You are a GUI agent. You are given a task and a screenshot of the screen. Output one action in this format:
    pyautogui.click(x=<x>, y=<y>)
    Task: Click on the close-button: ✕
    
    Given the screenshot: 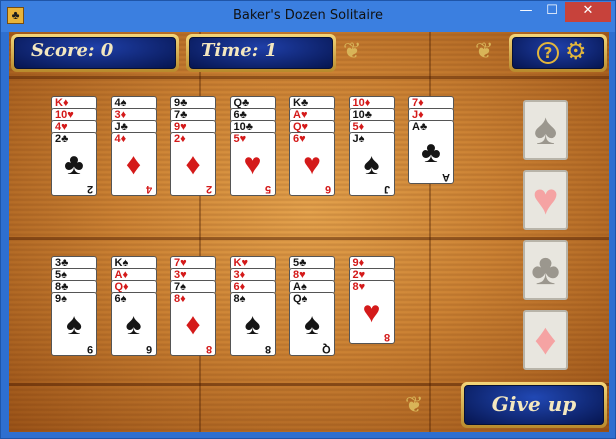 What is the action you would take?
    pyautogui.click(x=588, y=12)
    